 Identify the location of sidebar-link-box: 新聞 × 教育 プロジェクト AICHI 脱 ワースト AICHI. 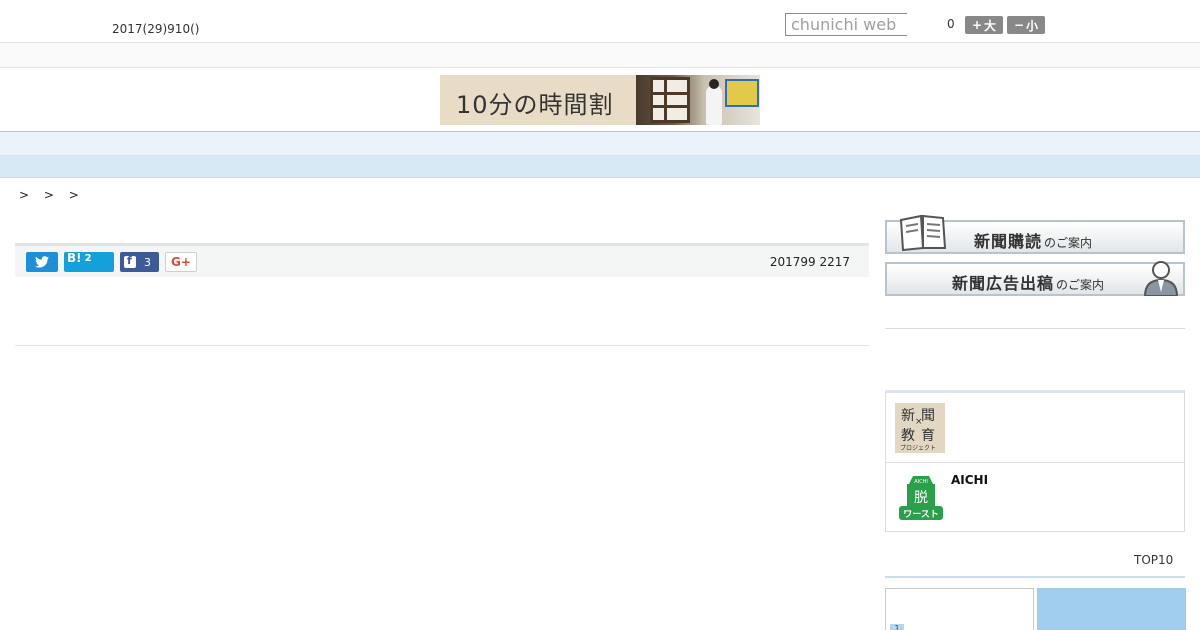
(1035, 461).